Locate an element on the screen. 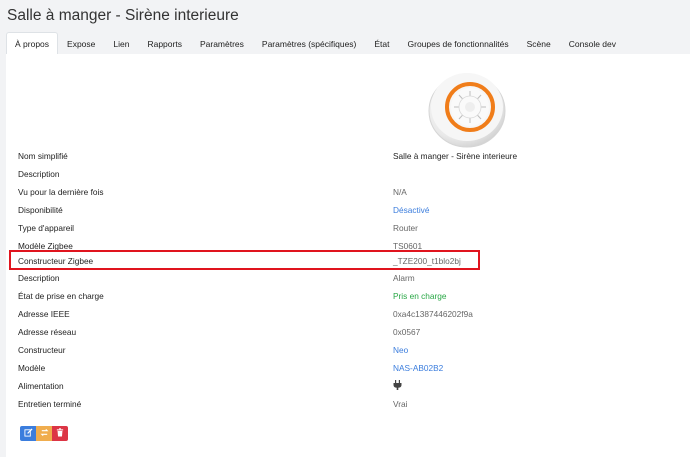 This screenshot has width=690, height=457. info-row-description: Description is located at coordinates (352, 174).